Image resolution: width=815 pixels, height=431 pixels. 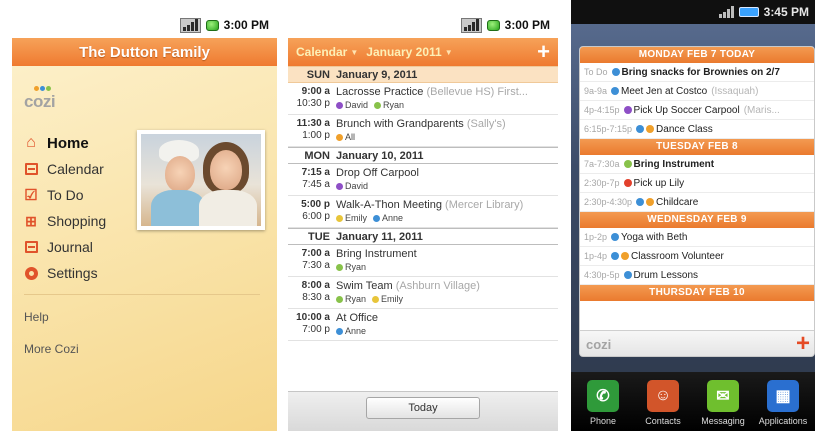 What do you see at coordinates (783, 403) in the screenshot?
I see `dock-app-applications: ▦ Applications` at bounding box center [783, 403].